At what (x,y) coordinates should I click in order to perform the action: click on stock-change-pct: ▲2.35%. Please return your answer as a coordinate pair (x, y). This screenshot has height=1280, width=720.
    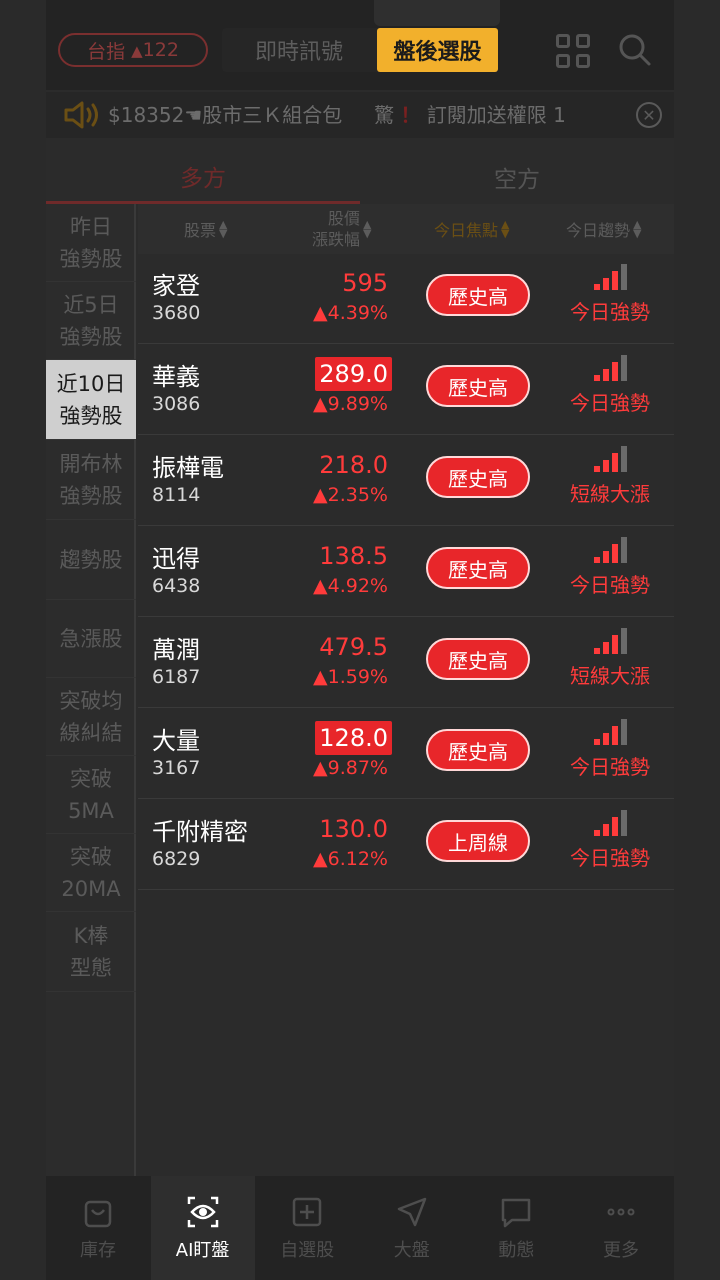
    Looking at the image, I should click on (350, 495).